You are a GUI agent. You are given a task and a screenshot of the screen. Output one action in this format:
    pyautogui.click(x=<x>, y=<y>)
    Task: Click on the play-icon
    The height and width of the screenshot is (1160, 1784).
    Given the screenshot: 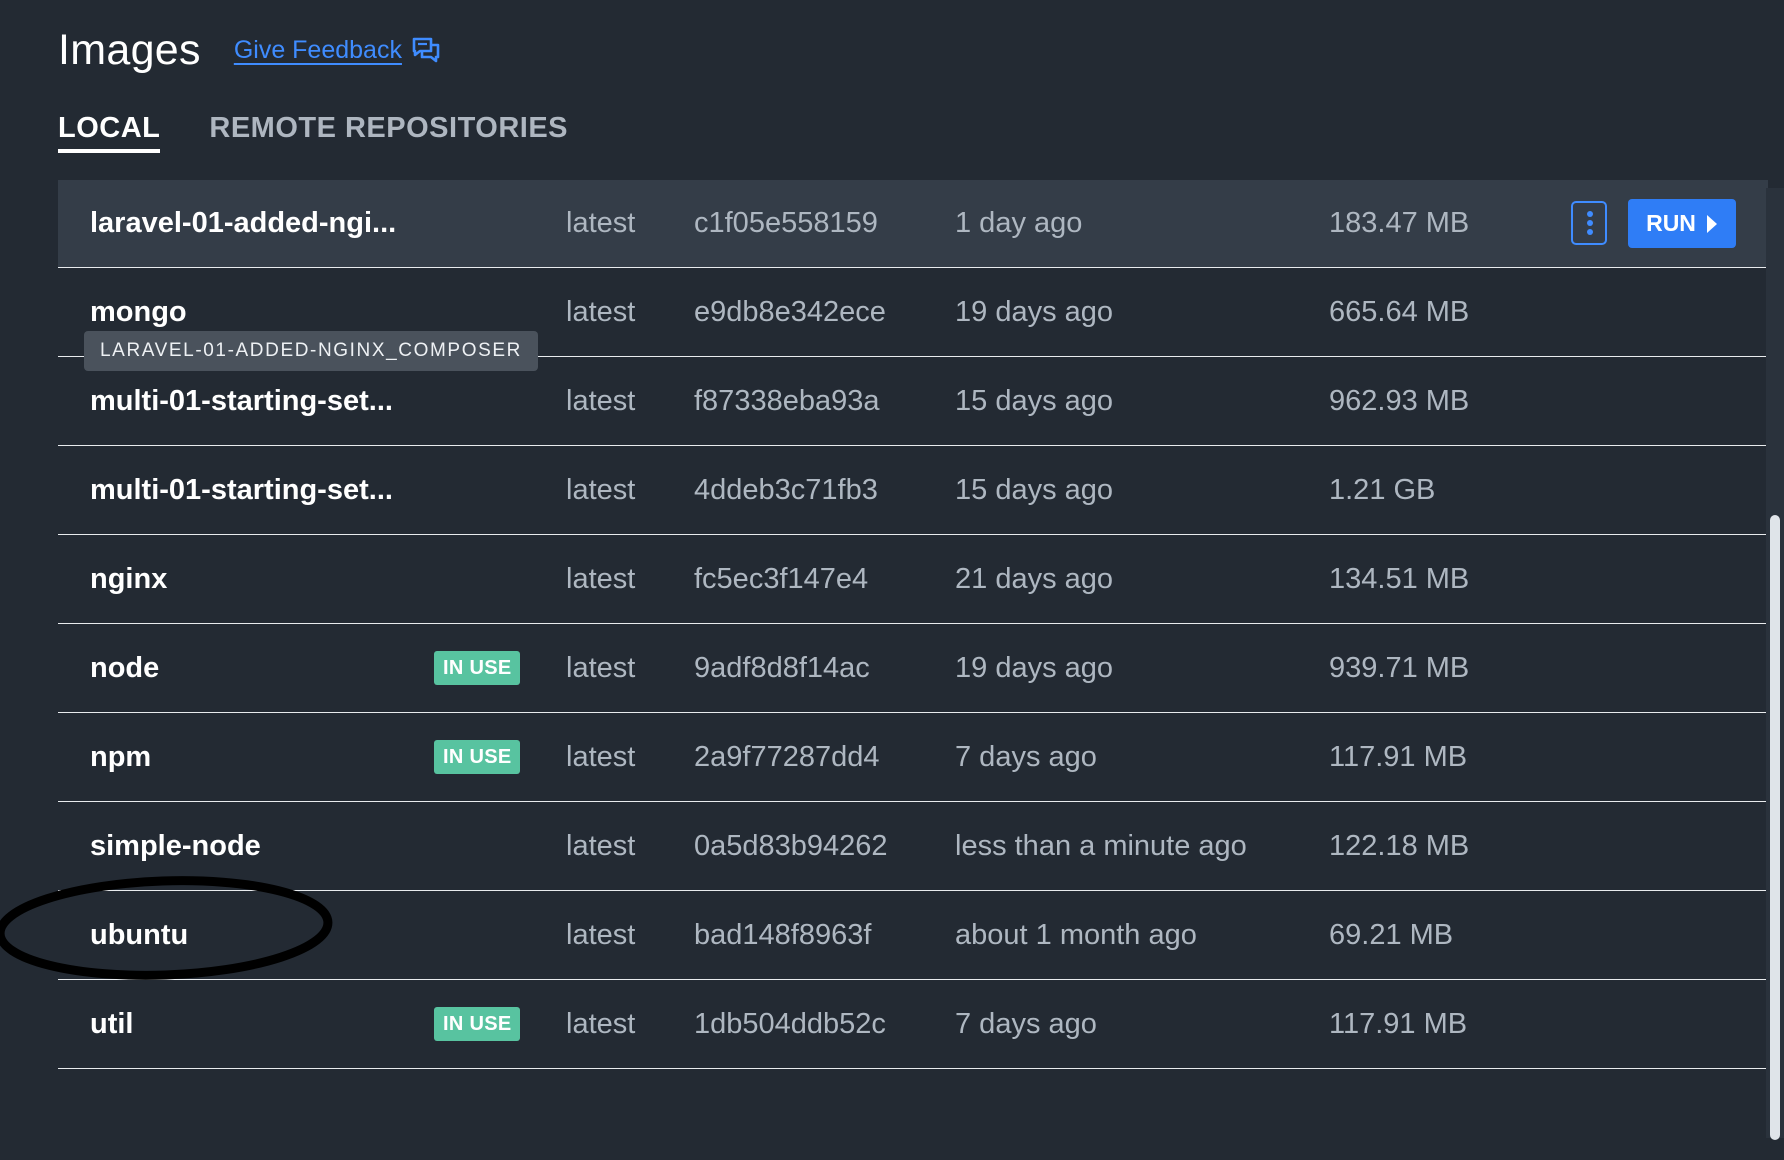 What is the action you would take?
    pyautogui.click(x=1711, y=223)
    